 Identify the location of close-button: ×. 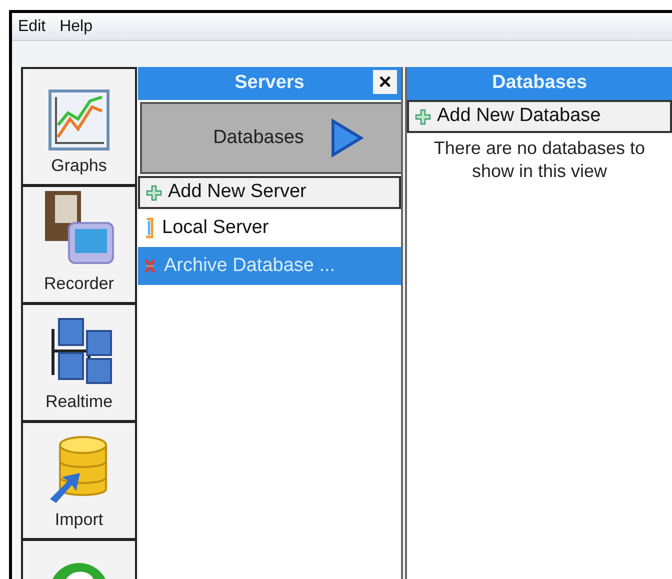
(385, 82).